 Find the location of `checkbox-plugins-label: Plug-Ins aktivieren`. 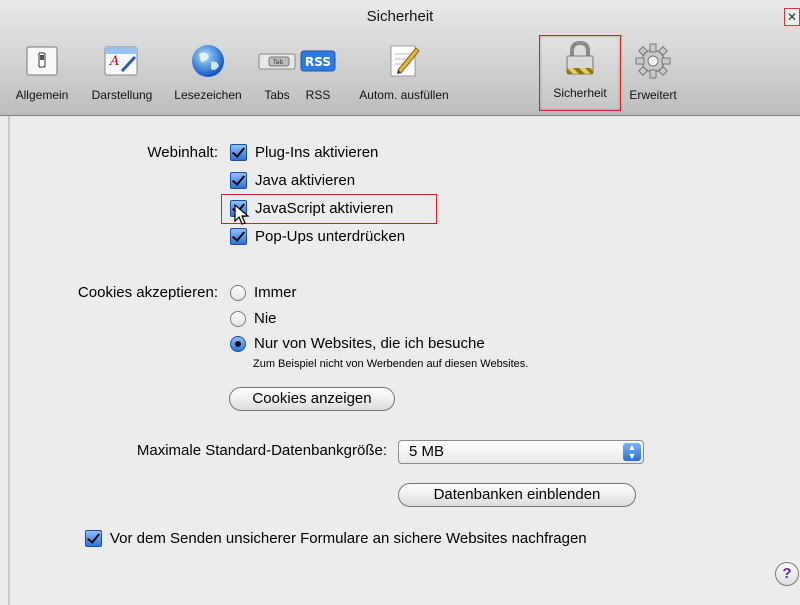

checkbox-plugins-label: Plug-Ins aktivieren is located at coordinates (317, 152).